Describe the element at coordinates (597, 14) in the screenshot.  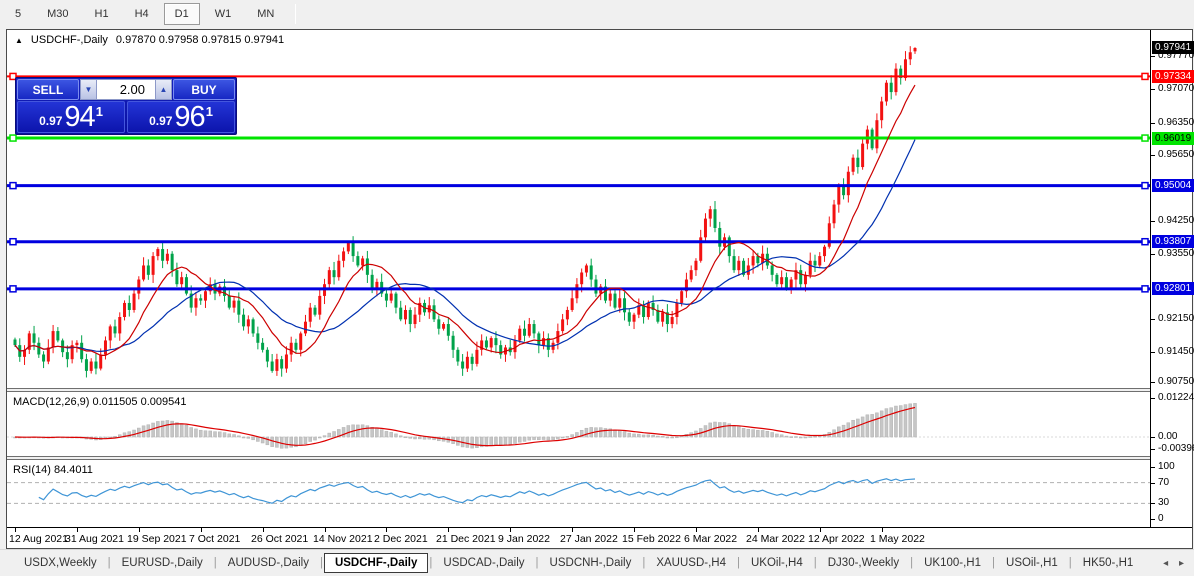
I see `timeframe-toolbar: 5 M30 H1 H4 D1 W1 MN` at that location.